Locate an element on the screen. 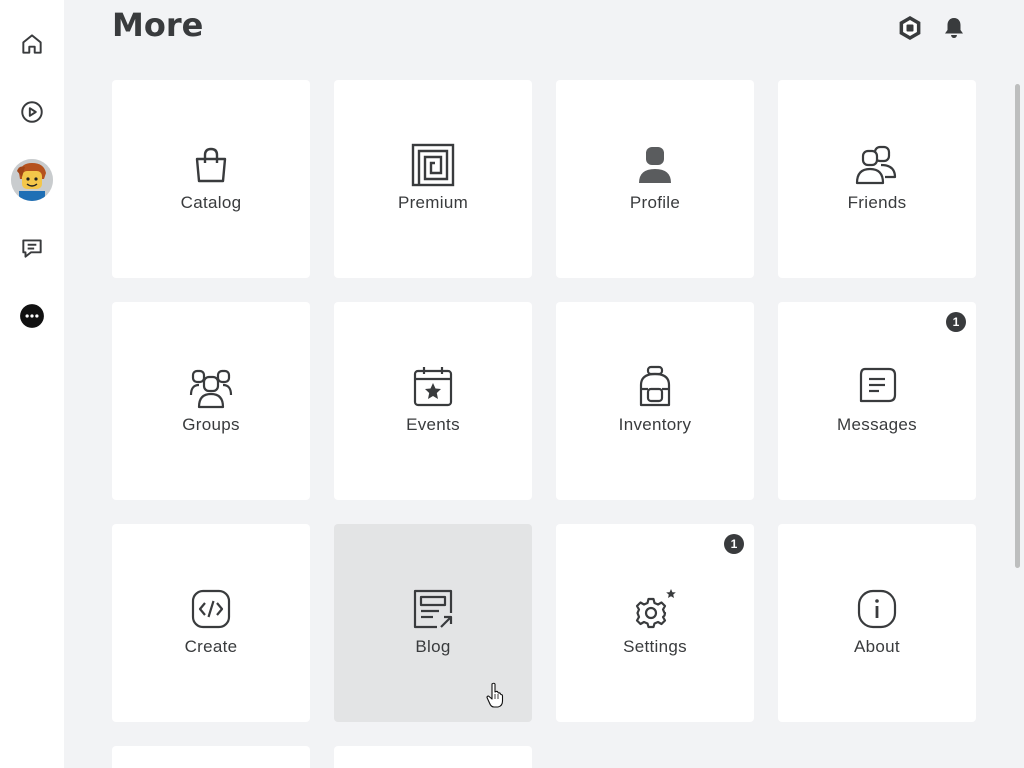  tile-catalog: Catalog is located at coordinates (211, 179).